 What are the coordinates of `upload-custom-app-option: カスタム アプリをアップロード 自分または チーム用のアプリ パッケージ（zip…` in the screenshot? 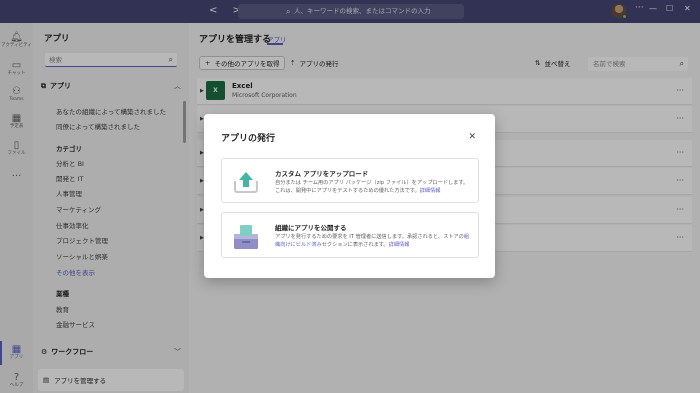 It's located at (350, 180).